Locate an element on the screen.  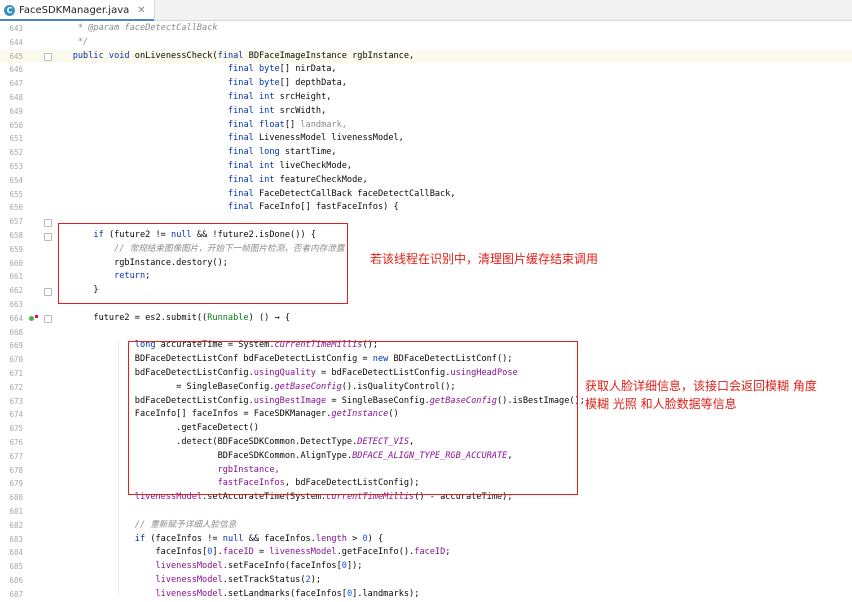
line-number: 649 is located at coordinates (11, 112).